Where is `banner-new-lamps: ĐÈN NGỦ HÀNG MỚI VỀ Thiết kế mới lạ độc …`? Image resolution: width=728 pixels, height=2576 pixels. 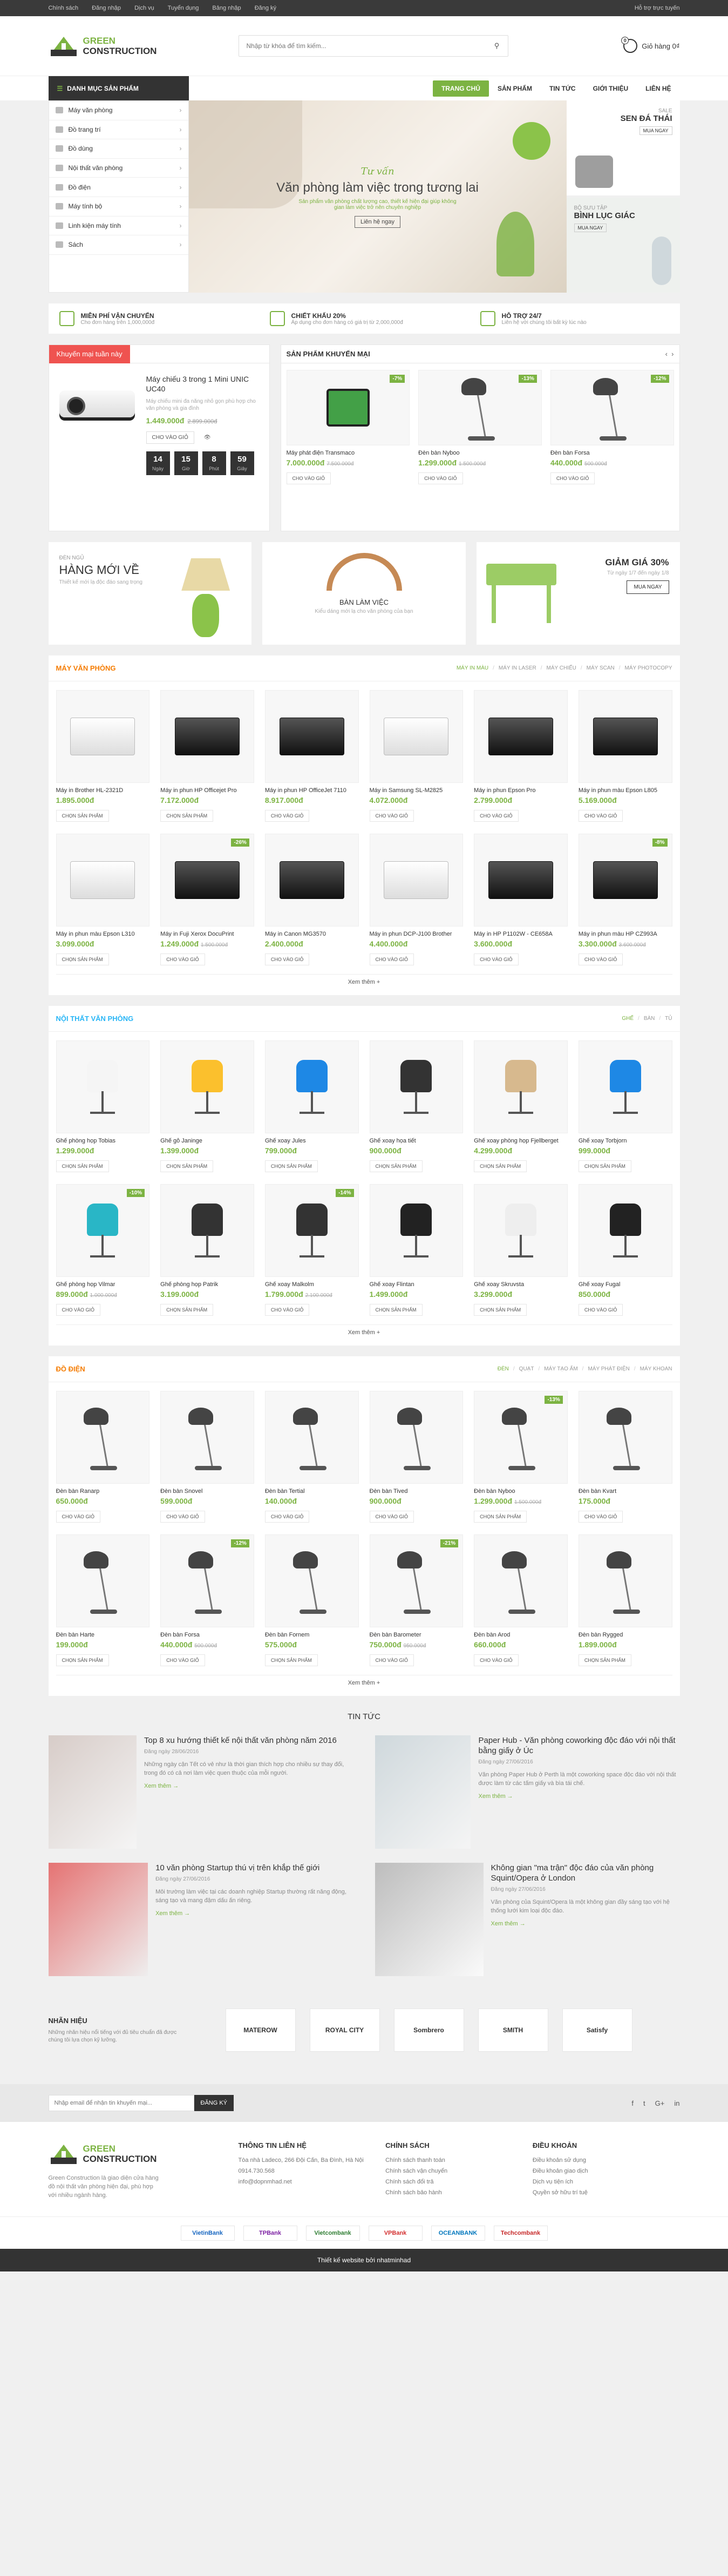 banner-new-lamps: ĐÈN NGỦ HÀNG MỚI VỀ Thiết kế mới lạ độc … is located at coordinates (150, 593).